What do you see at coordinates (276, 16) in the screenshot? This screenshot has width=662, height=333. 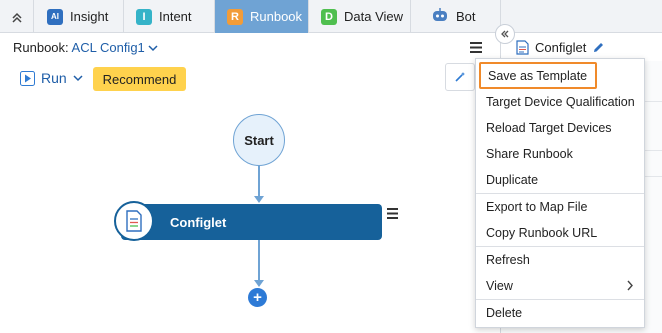 I see `tab-label: Runbook` at bounding box center [276, 16].